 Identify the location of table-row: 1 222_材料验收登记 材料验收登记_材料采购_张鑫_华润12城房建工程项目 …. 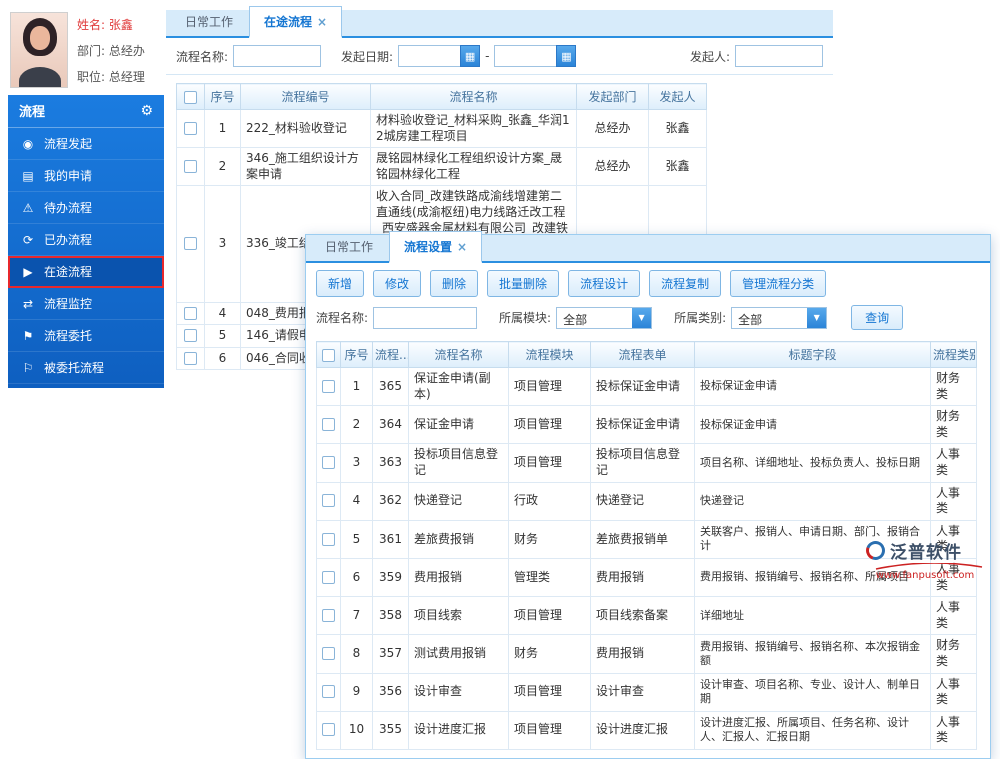
(441, 128).